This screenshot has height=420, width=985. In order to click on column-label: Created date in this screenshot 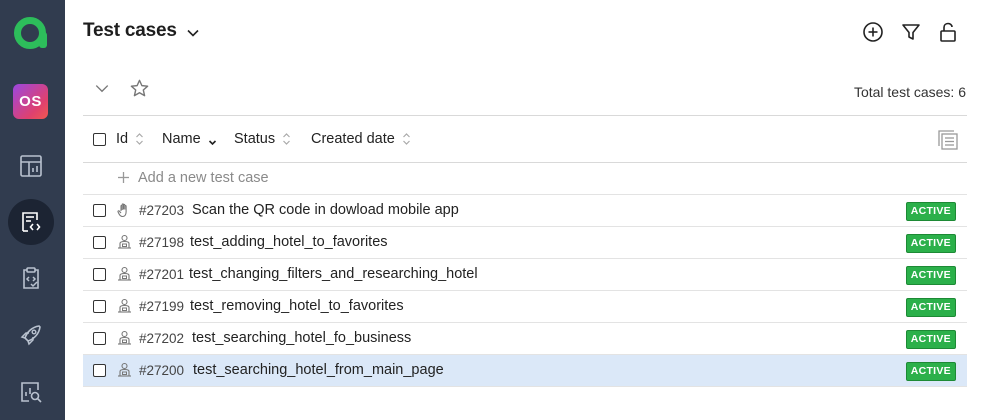, I will do `click(353, 139)`.